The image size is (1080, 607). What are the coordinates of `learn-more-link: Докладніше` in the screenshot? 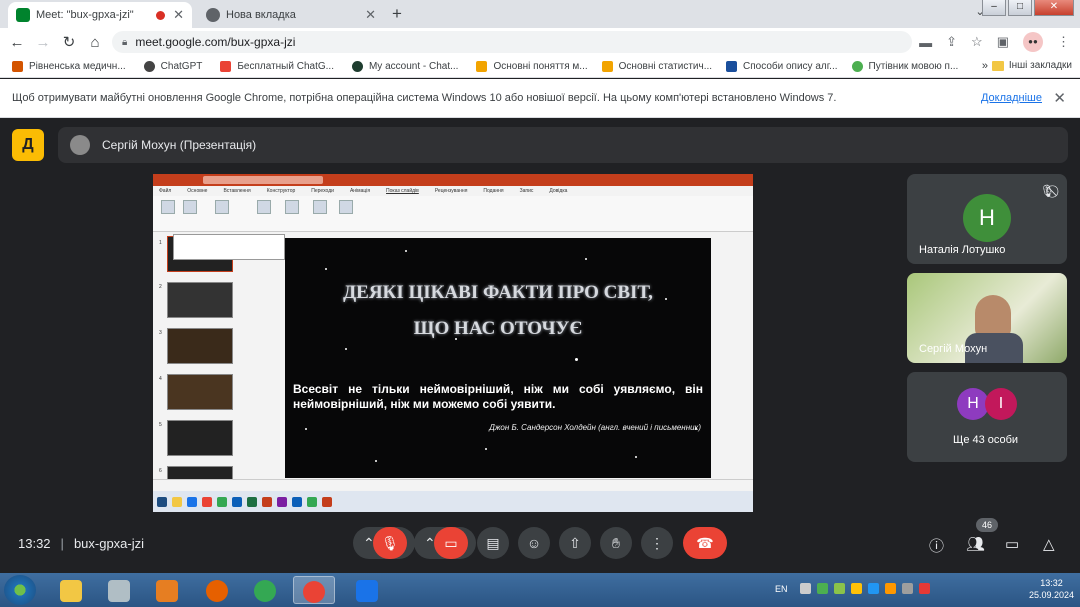 It's located at (1011, 98).